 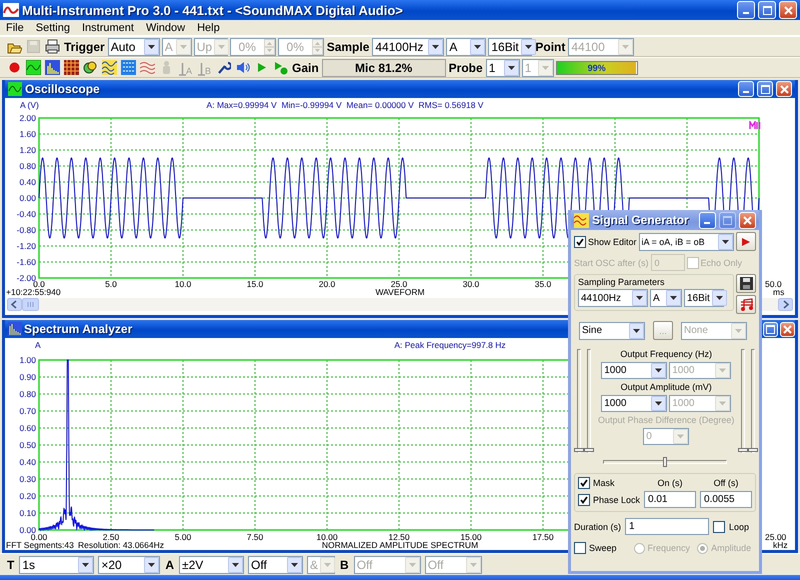 What do you see at coordinates (78, 329) in the screenshot?
I see `window-title: Spectrum Analyzer` at bounding box center [78, 329].